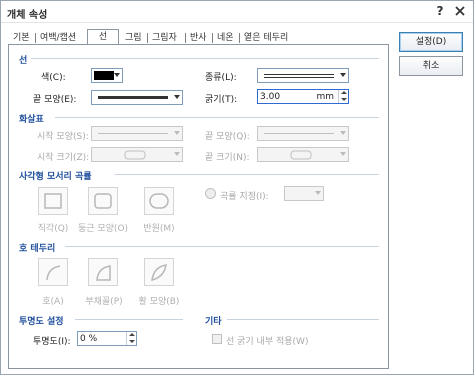 Image resolution: width=474 pixels, height=375 pixels. I want to click on arrow-start-size-combo, so click(137, 154).